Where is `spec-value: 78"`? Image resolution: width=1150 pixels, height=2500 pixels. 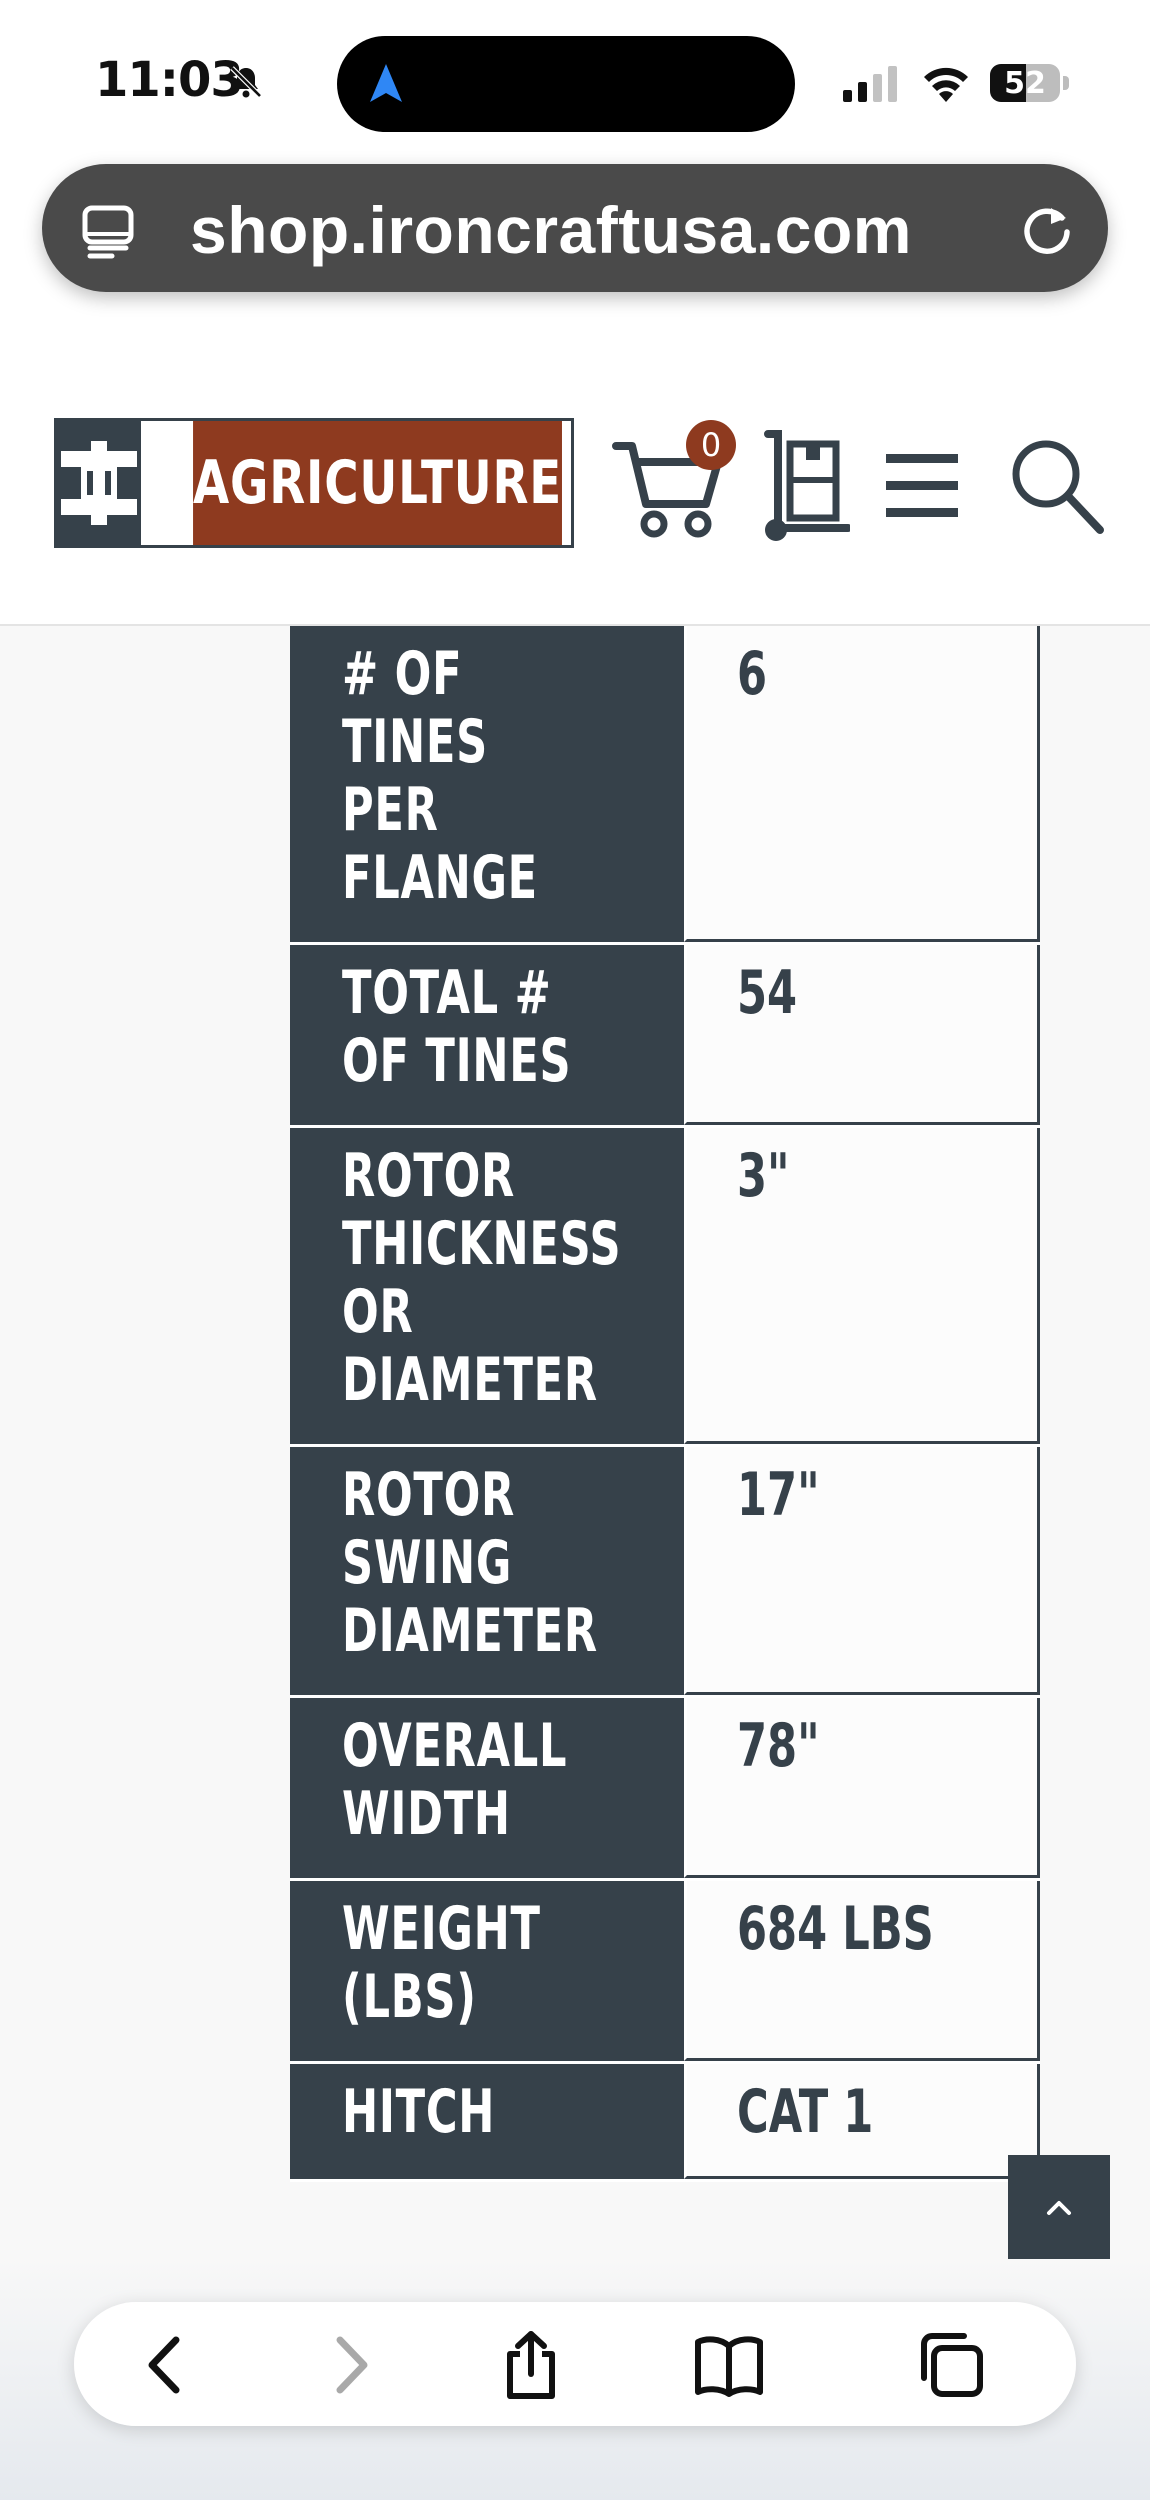 spec-value: 78" is located at coordinates (862, 1788).